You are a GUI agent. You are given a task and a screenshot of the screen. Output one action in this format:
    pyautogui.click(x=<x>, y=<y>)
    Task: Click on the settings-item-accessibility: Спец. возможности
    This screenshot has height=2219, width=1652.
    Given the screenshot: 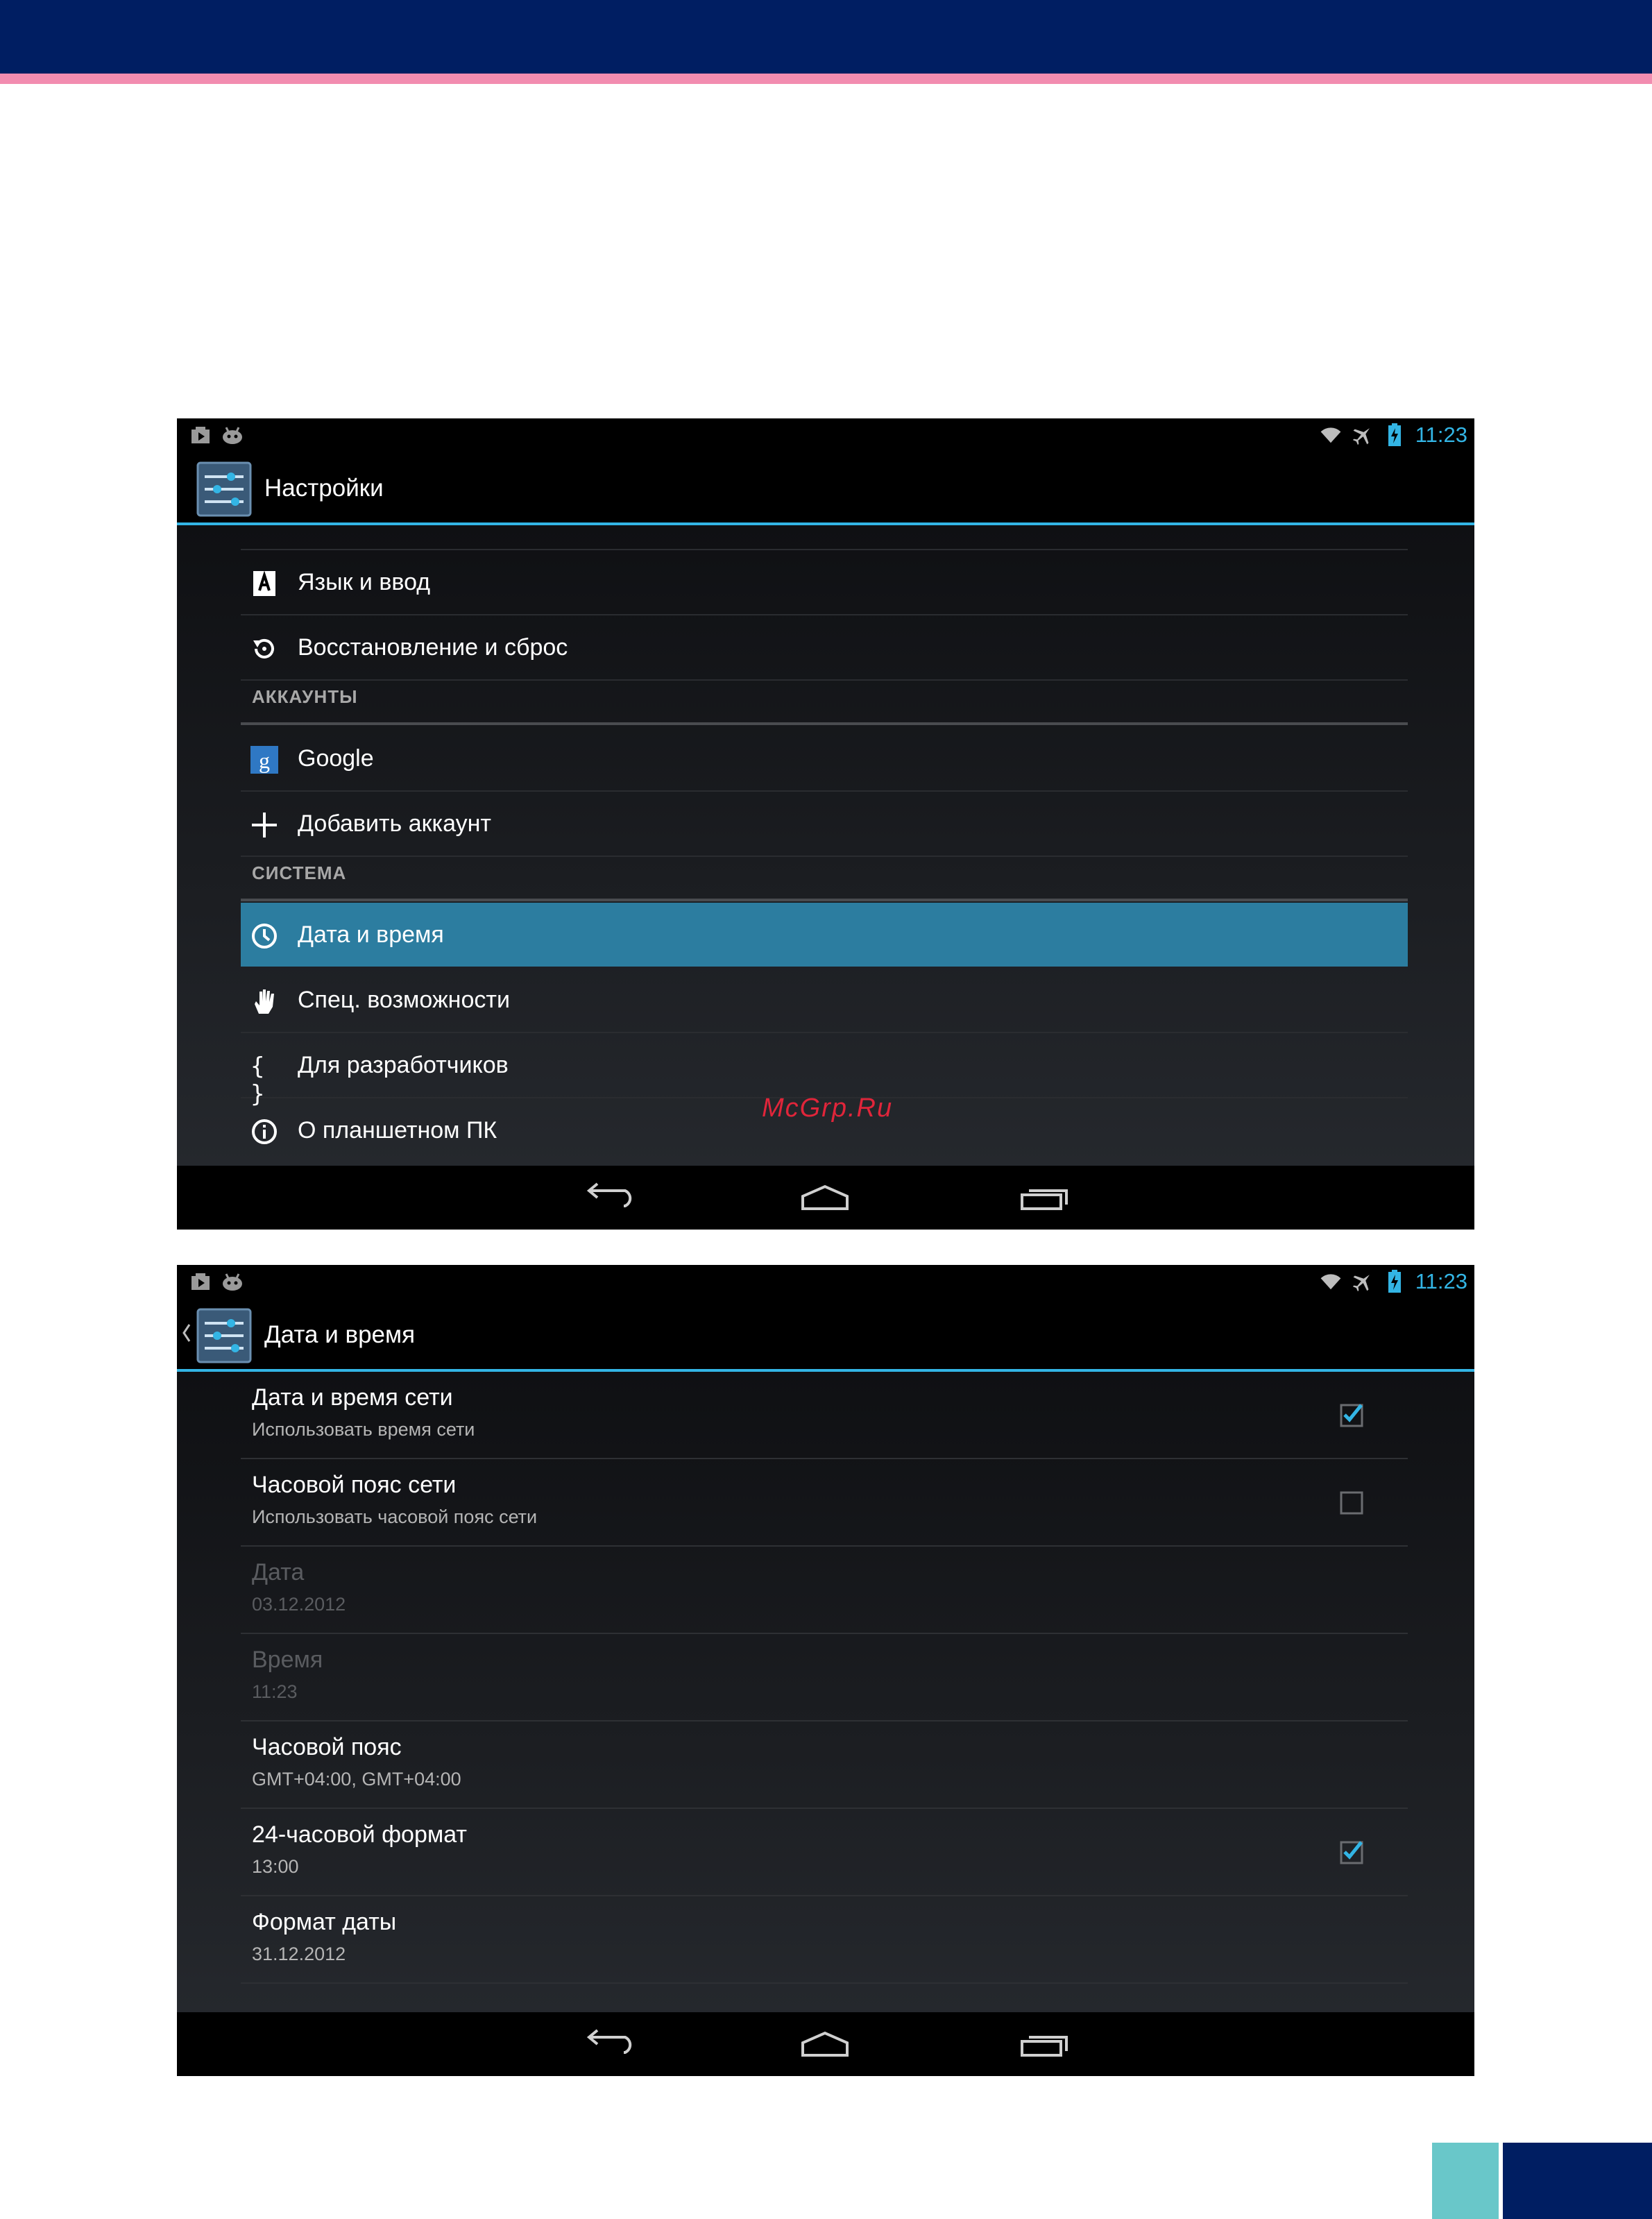 What is the action you would take?
    pyautogui.click(x=824, y=1000)
    